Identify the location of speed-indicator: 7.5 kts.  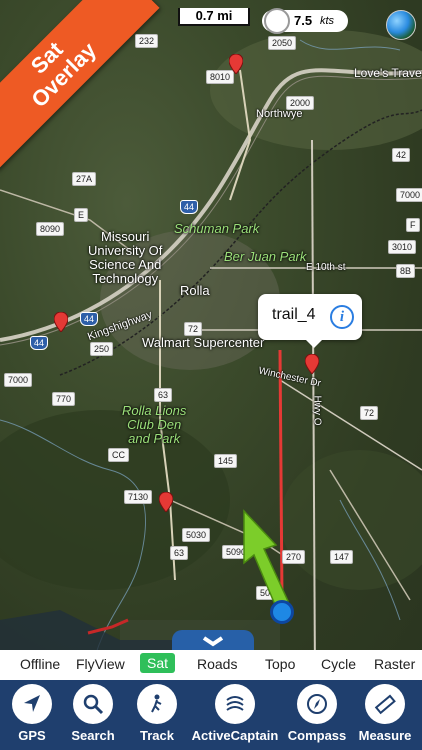
(305, 21).